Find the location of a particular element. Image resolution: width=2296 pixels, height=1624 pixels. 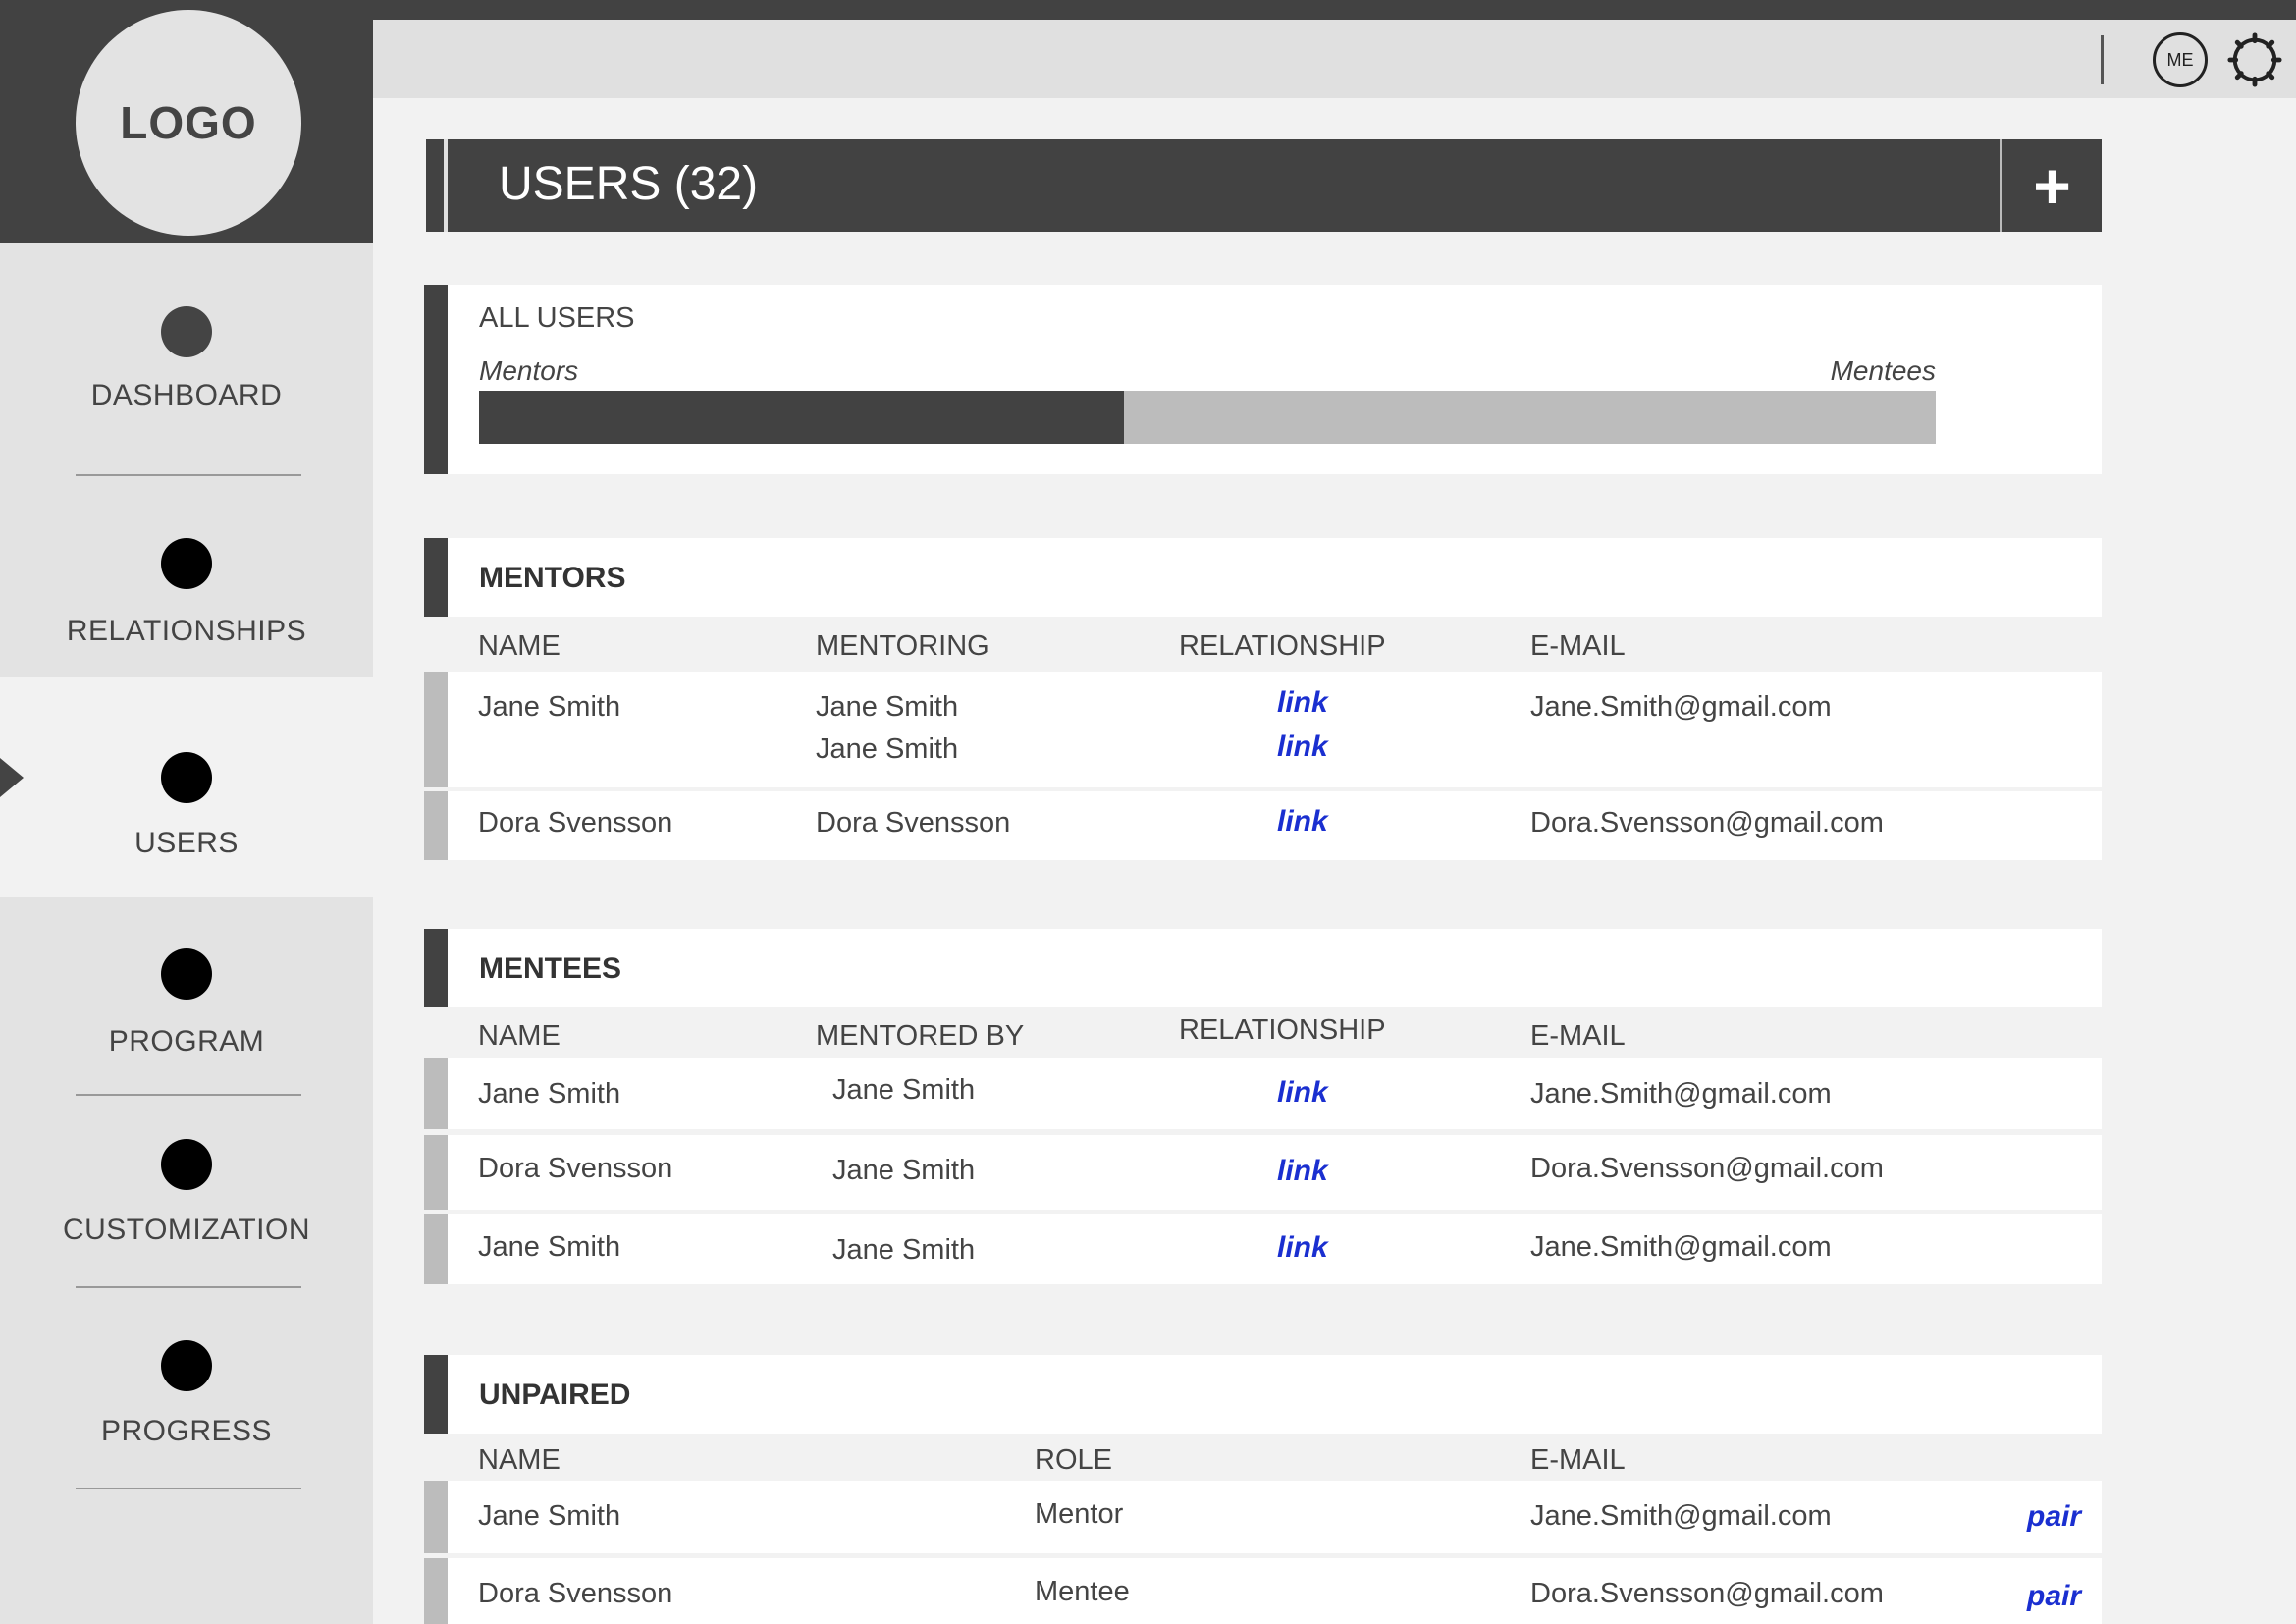

mentors-title: MENTORS is located at coordinates (552, 578).